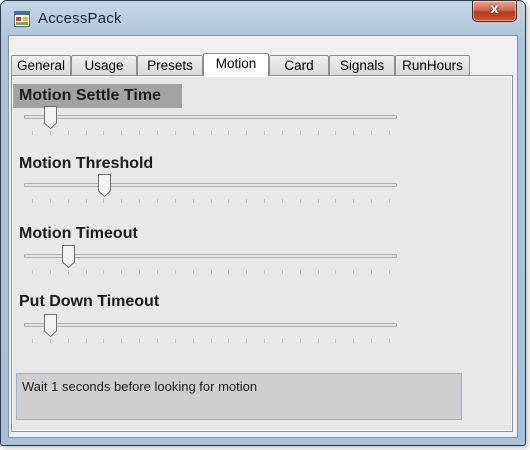  Describe the element at coordinates (236, 64) in the screenshot. I see `tab-motion: Motion` at that location.